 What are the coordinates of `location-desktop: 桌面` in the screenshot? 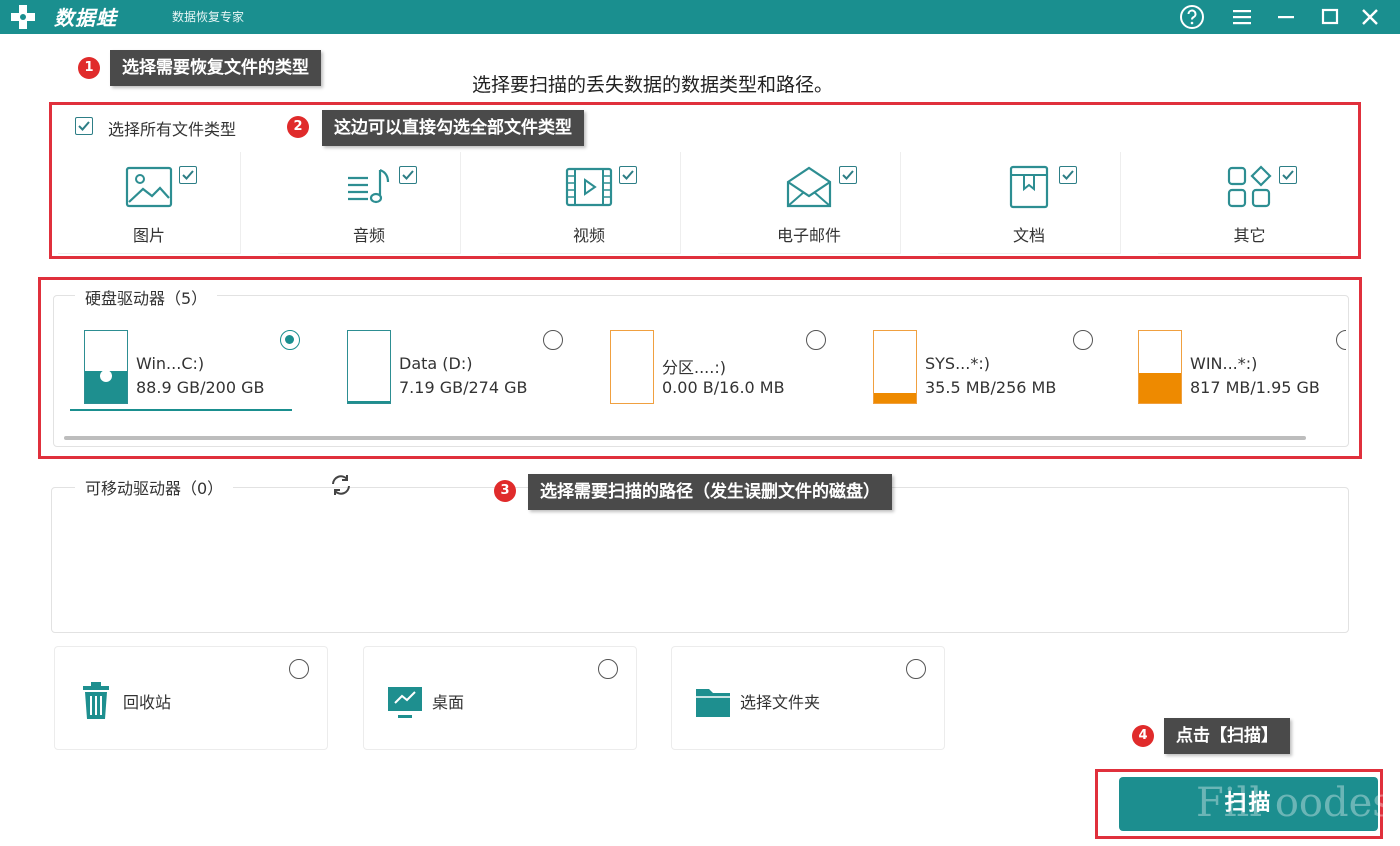 It's located at (500, 698).